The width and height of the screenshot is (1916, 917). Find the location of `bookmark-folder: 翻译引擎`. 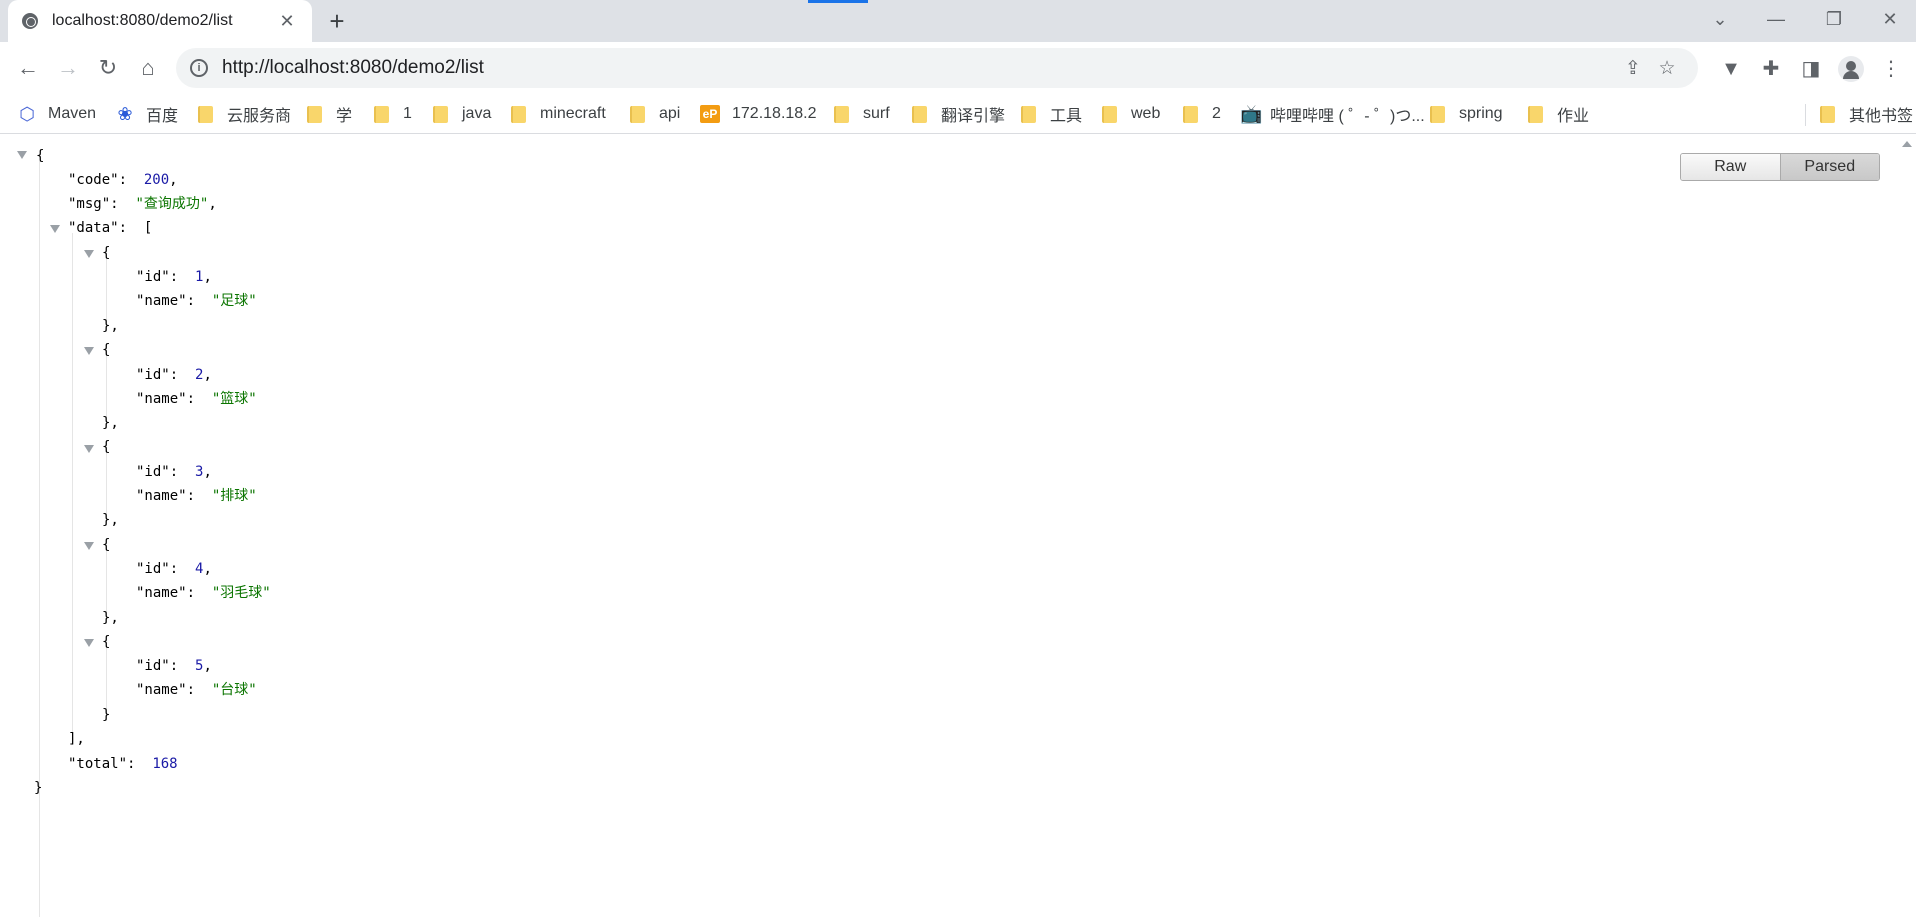

bookmark-folder: 翻译引擎 is located at coordinates (958, 114).